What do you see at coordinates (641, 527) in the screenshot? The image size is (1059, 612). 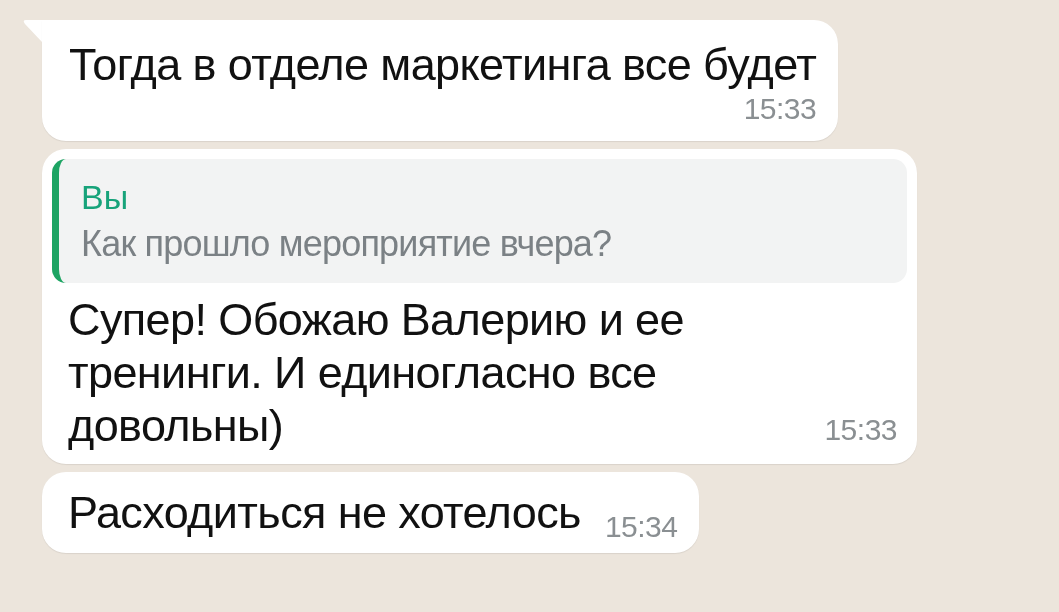 I see `timestamp: 15:34` at bounding box center [641, 527].